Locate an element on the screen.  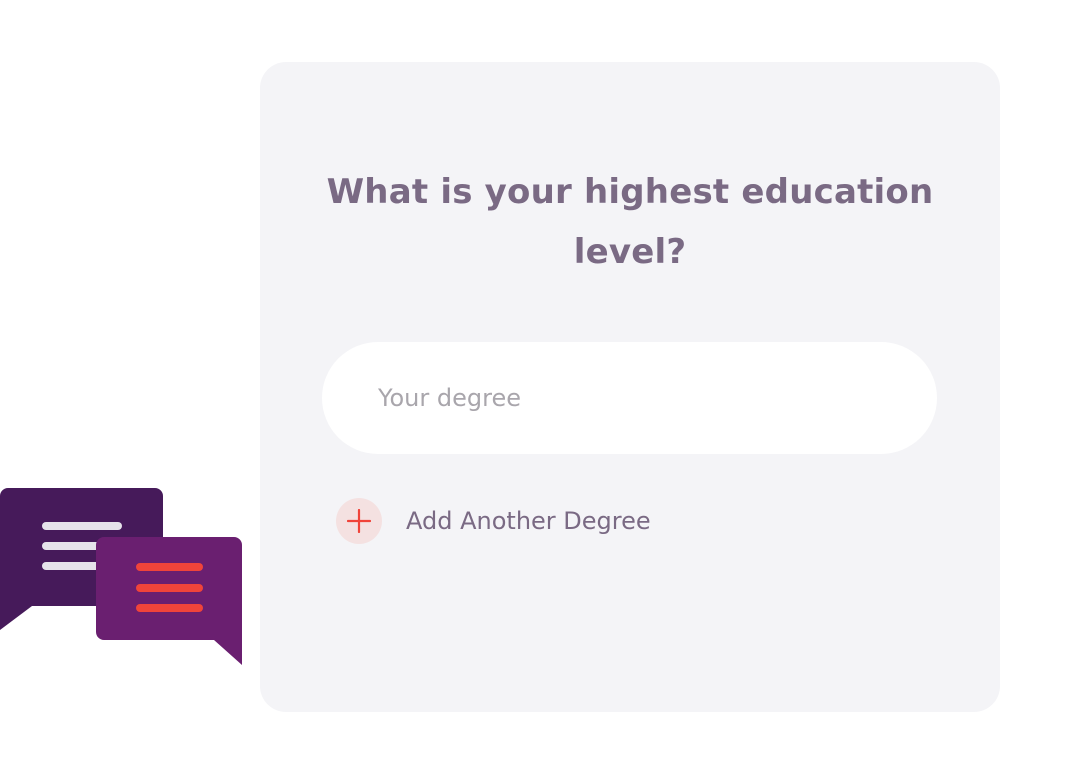
front-chat-bubble is located at coordinates (169, 601).